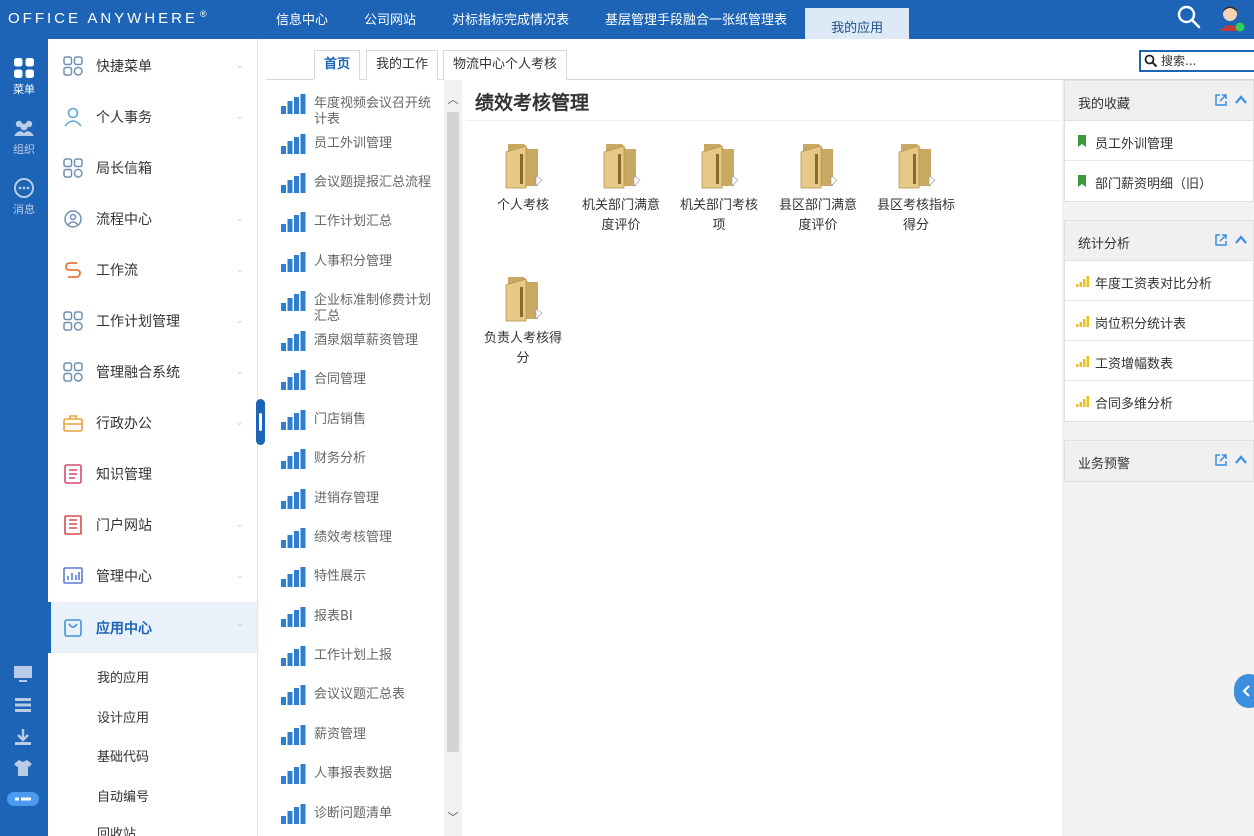  I want to click on app-item: 员工外训管理, so click(355, 146).